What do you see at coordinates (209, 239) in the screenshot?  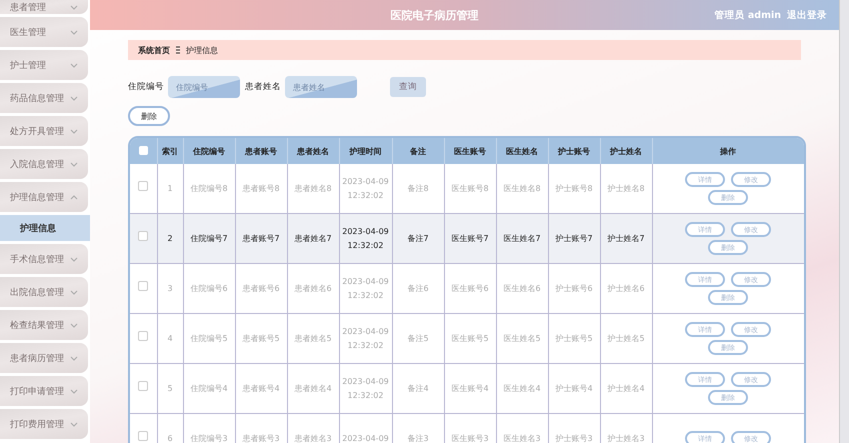 I see `table-cell: 住院编号7` at bounding box center [209, 239].